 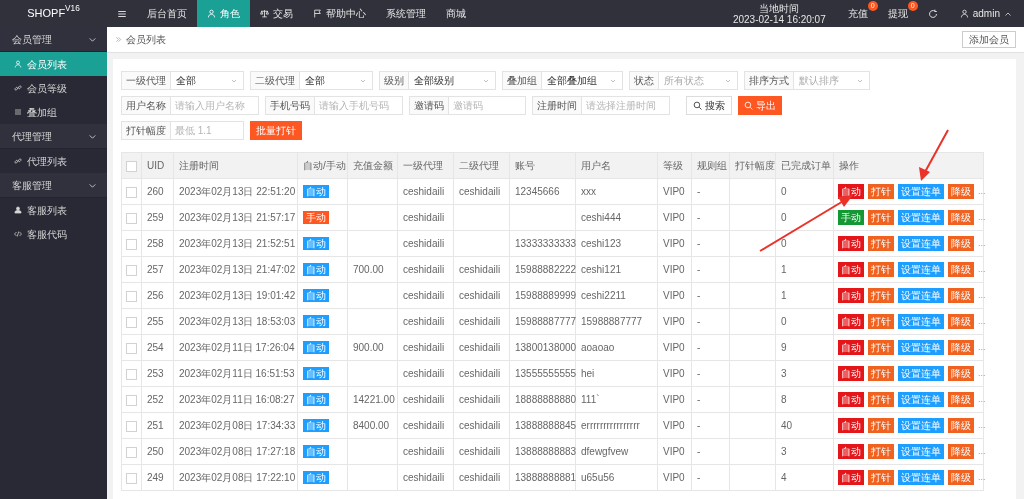 What do you see at coordinates (167, 13) in the screenshot?
I see `nav-tab: 后台首页` at bounding box center [167, 13].